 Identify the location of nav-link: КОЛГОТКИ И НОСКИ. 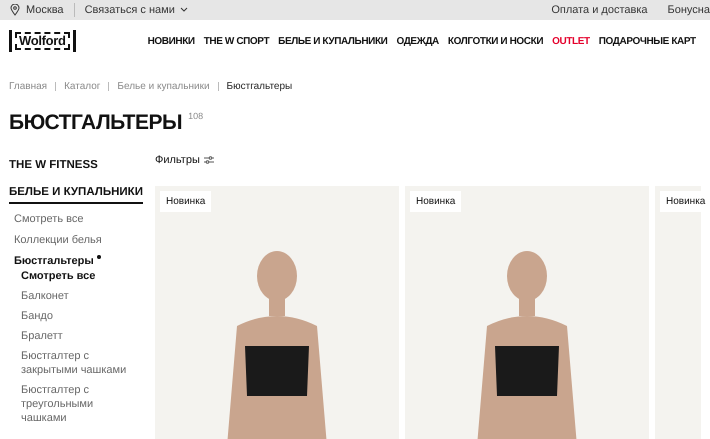
(496, 41).